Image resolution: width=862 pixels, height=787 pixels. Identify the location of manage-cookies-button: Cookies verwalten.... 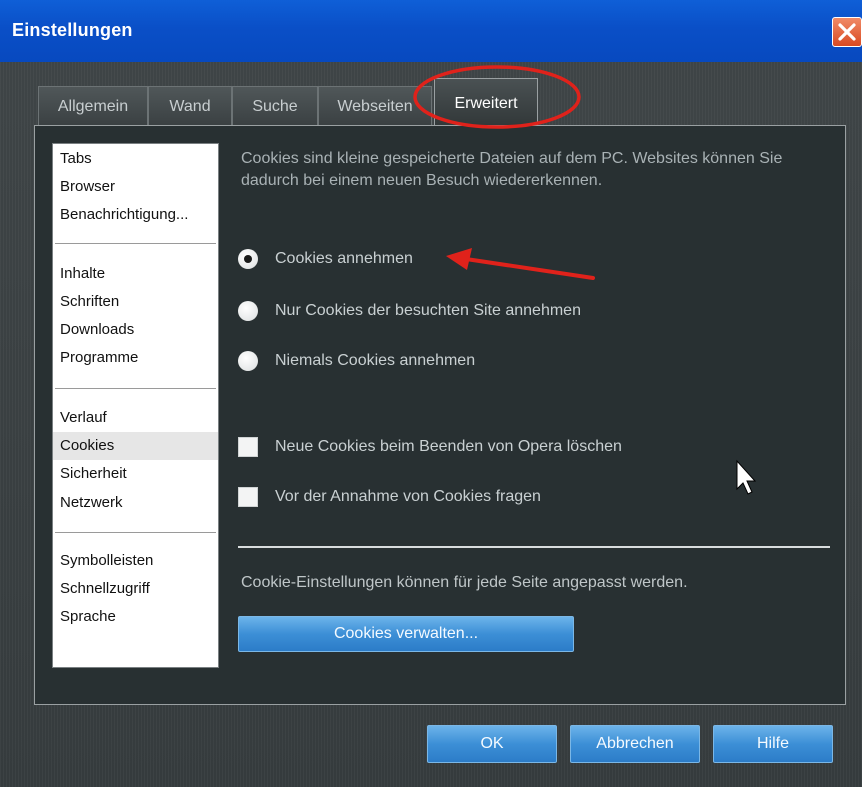
(406, 634).